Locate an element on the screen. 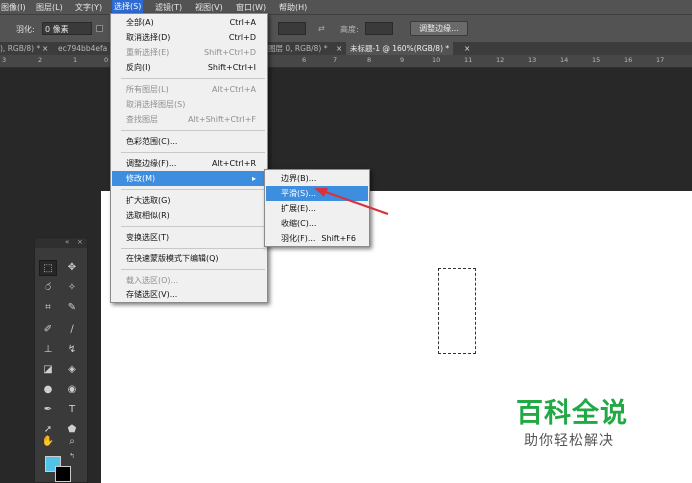  history-brush-icon: ↯ is located at coordinates (72, 350).